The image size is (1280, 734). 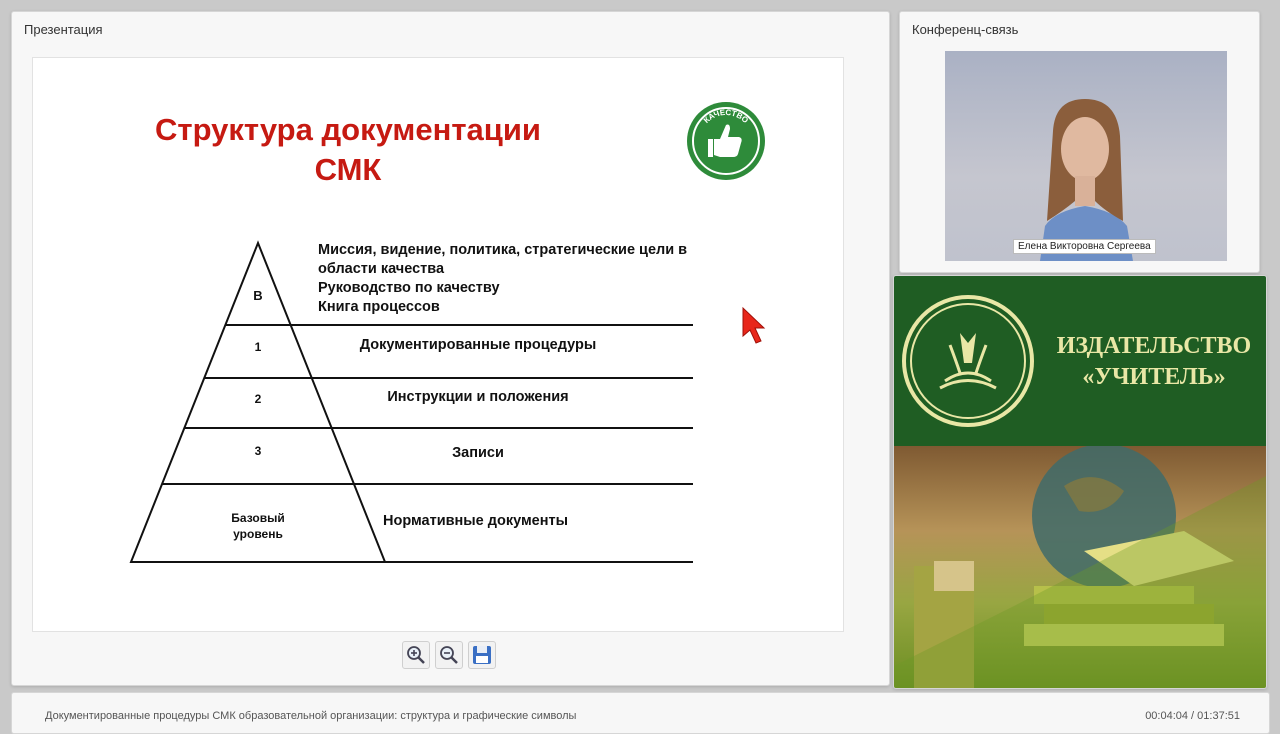 I want to click on zoom-in-icon, so click(x=416, y=655).